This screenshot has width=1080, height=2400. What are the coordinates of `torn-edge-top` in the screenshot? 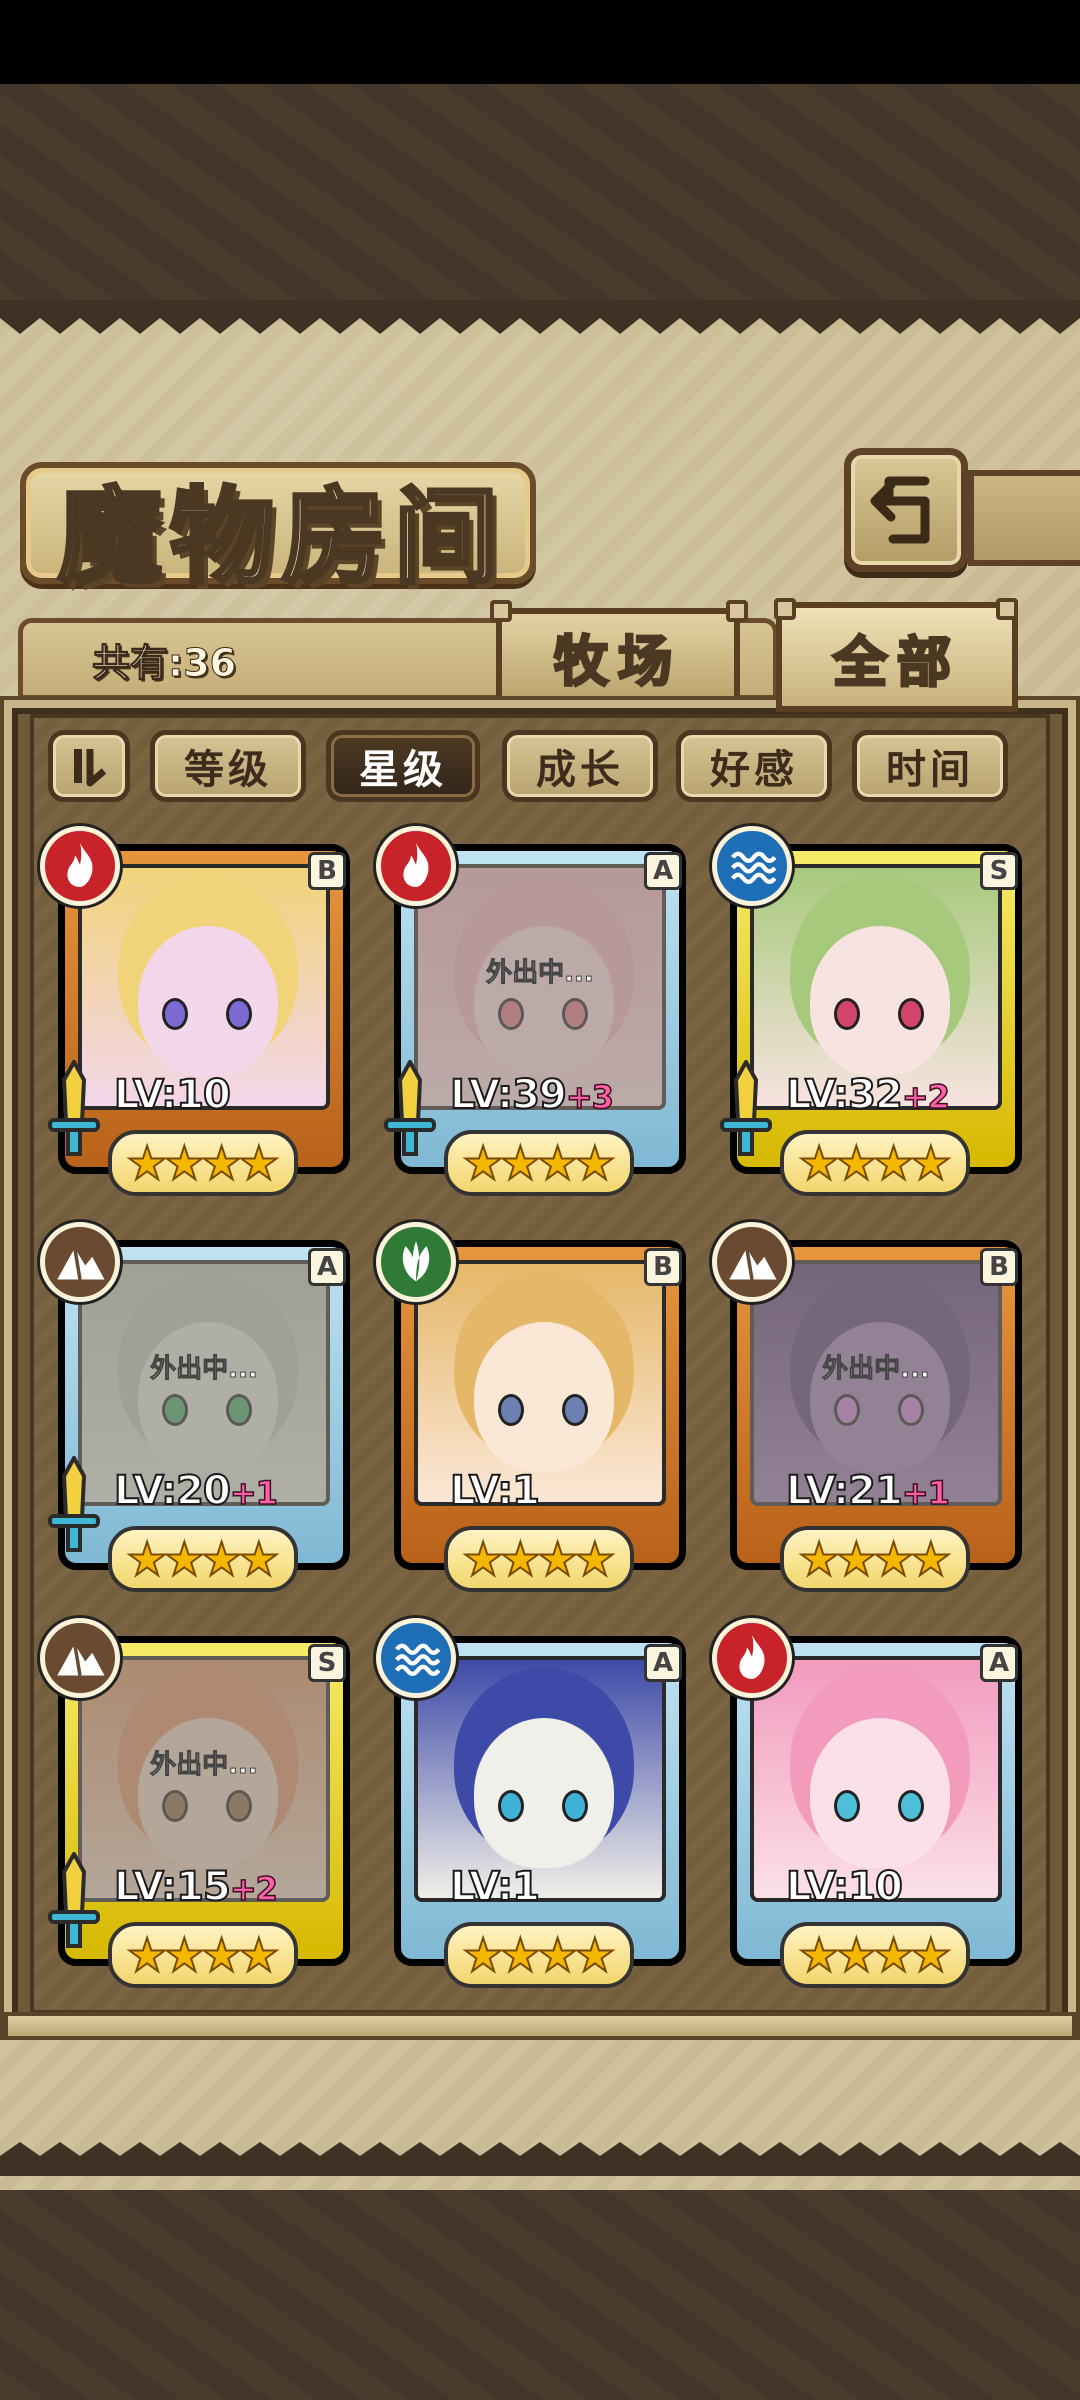 It's located at (540, 317).